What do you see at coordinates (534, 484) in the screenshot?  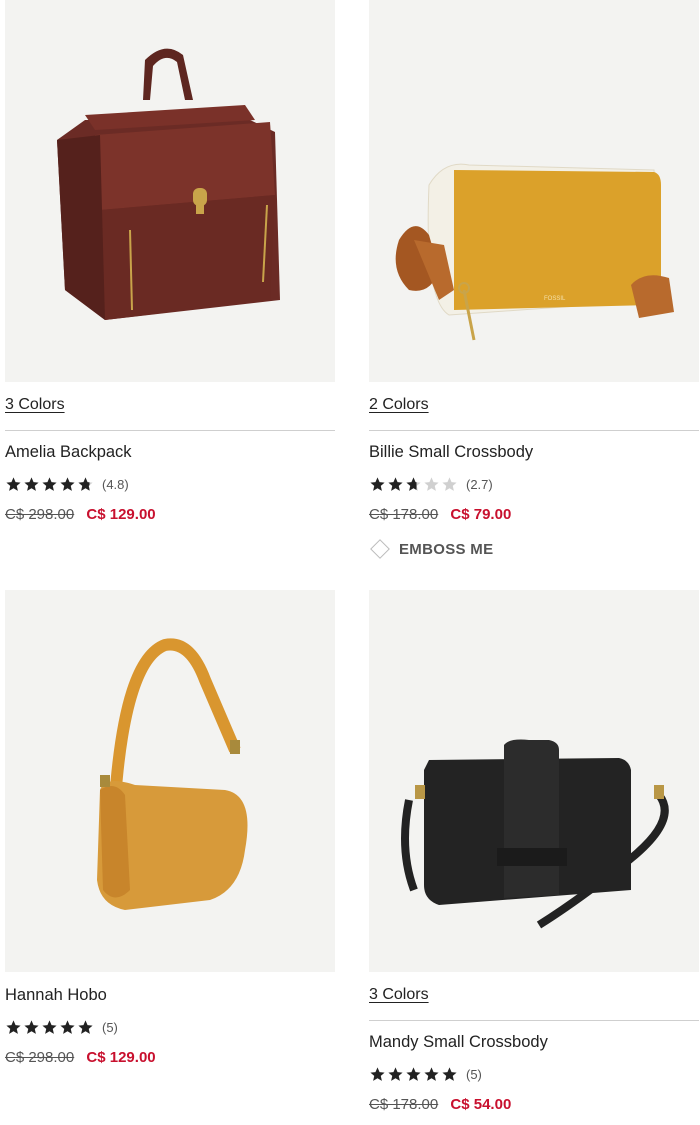 I see `rating: (2.7)` at bounding box center [534, 484].